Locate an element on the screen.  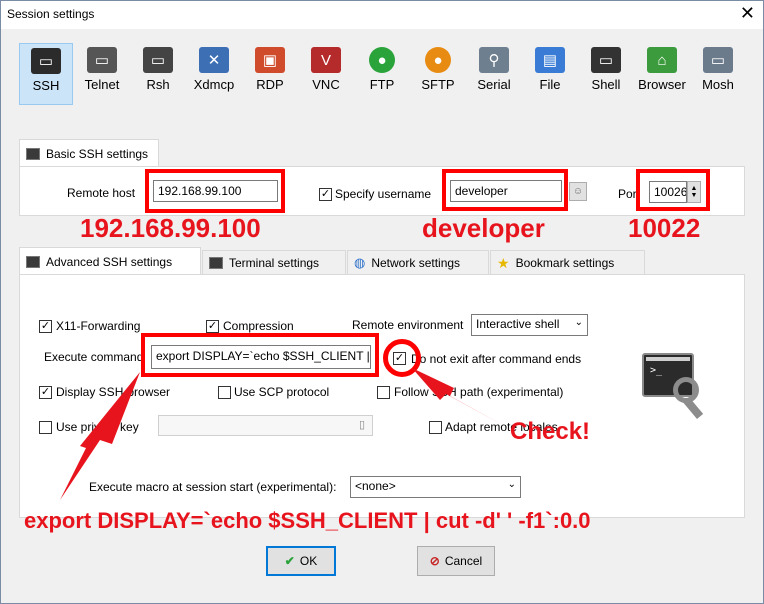
arrow-to-command is located at coordinates (100, 436).